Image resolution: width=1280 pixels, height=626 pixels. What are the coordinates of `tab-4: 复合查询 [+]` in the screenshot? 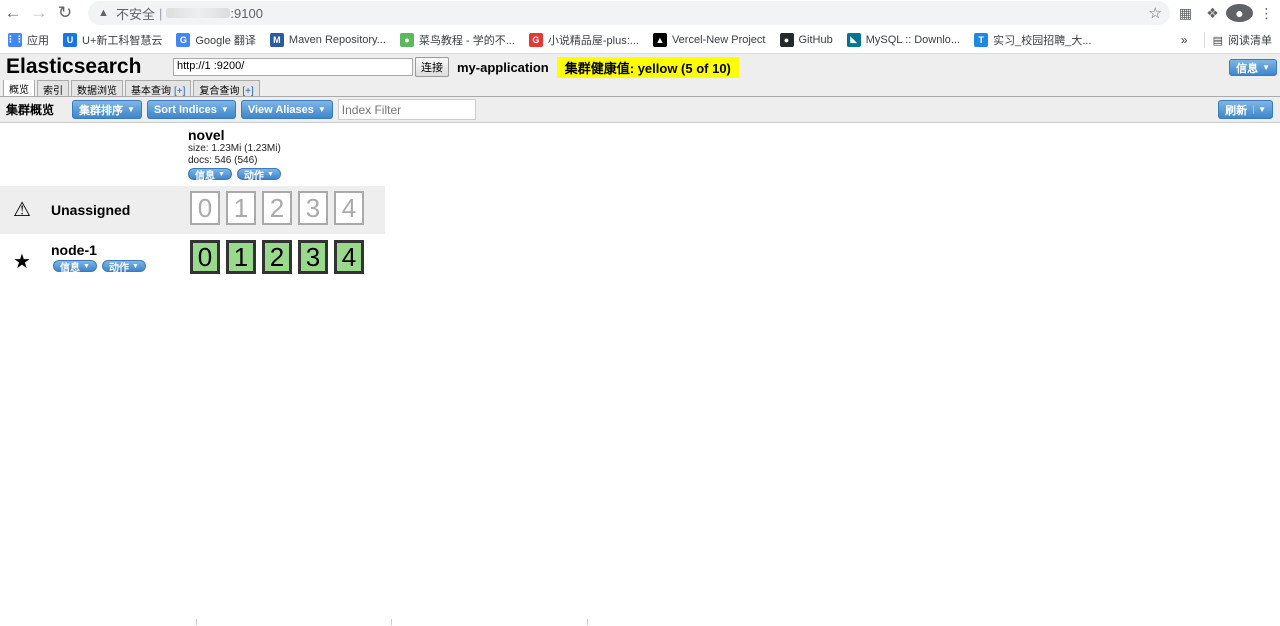 It's located at (226, 88).